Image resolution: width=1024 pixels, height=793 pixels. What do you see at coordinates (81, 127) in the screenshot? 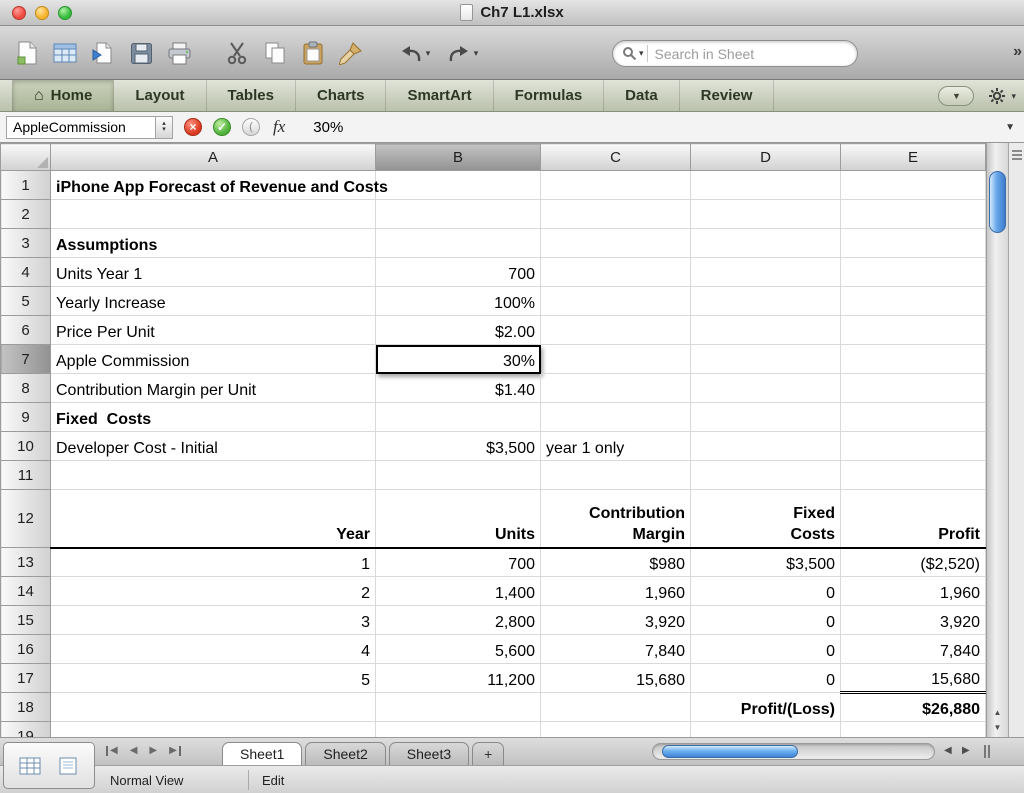
I see `name-box: AppleCommission` at bounding box center [81, 127].